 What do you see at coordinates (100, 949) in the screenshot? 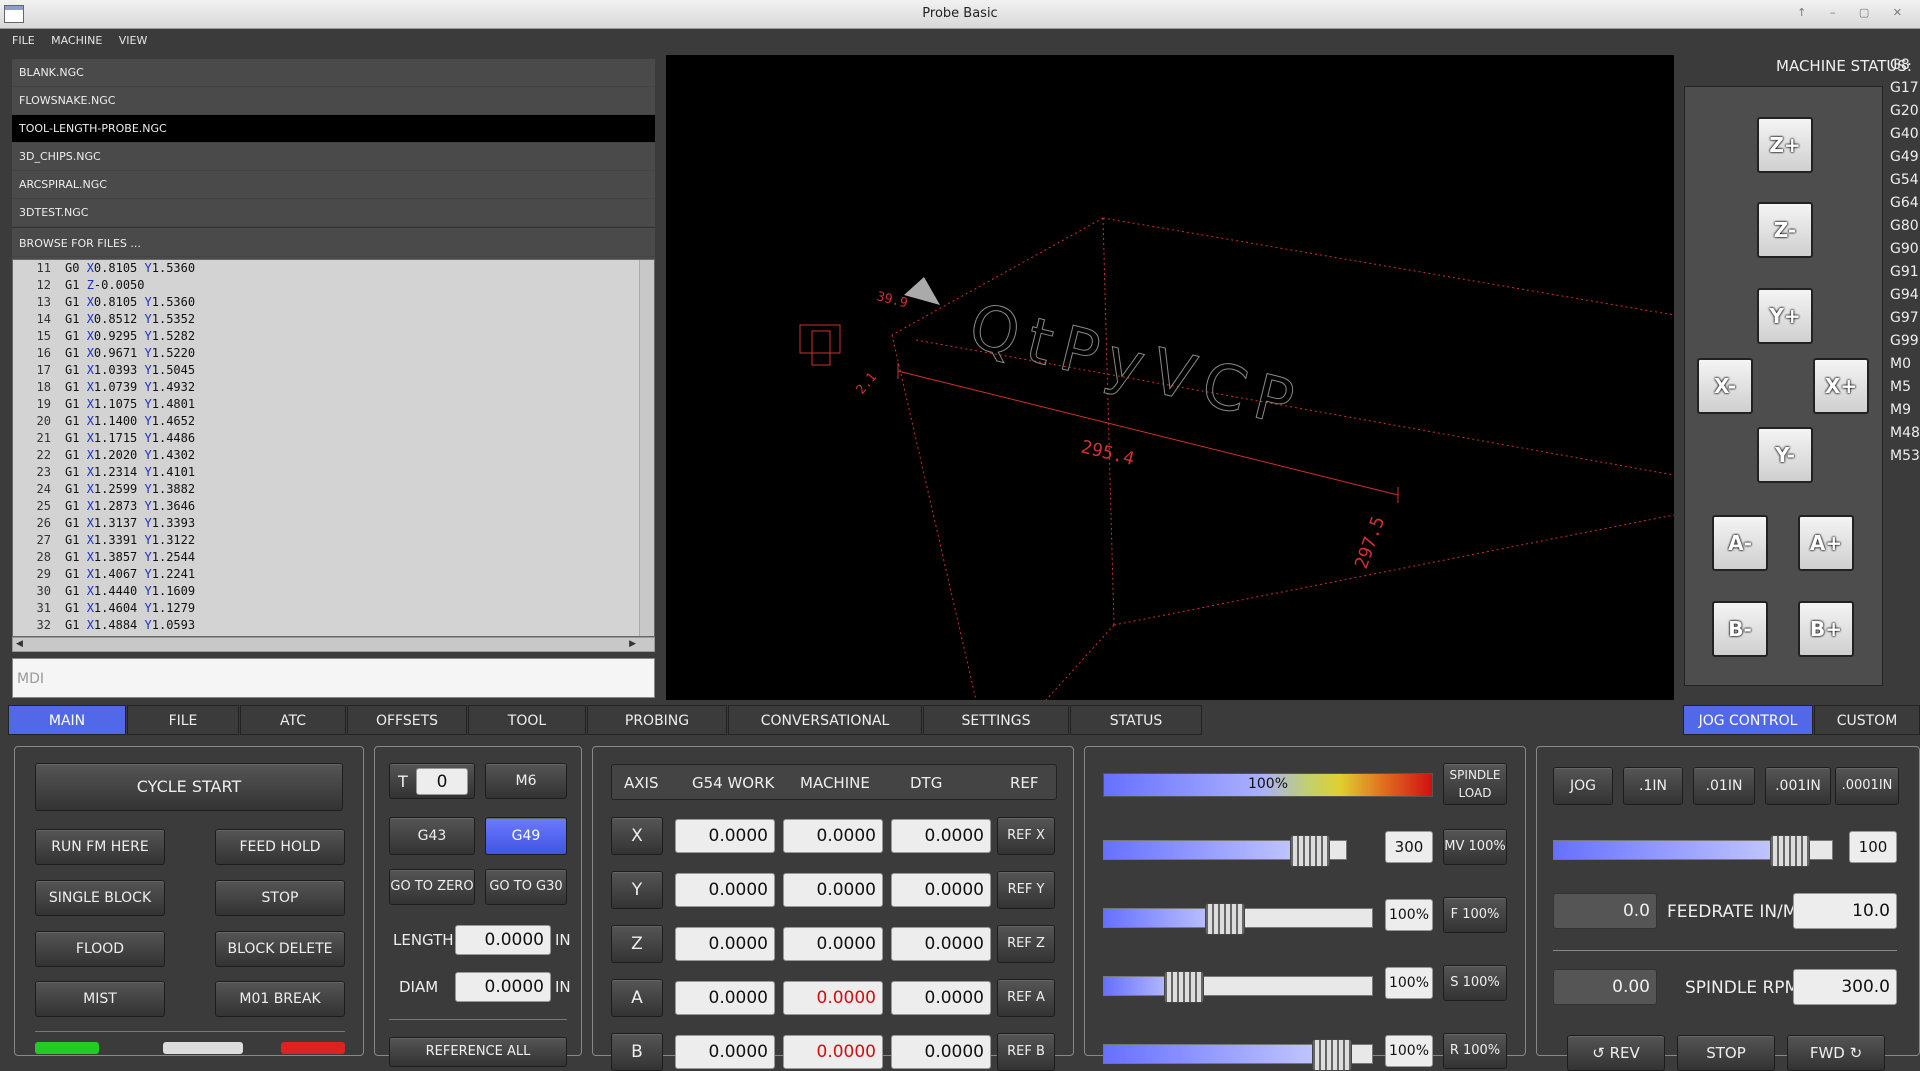
I see `flood-button: FLOOD` at bounding box center [100, 949].